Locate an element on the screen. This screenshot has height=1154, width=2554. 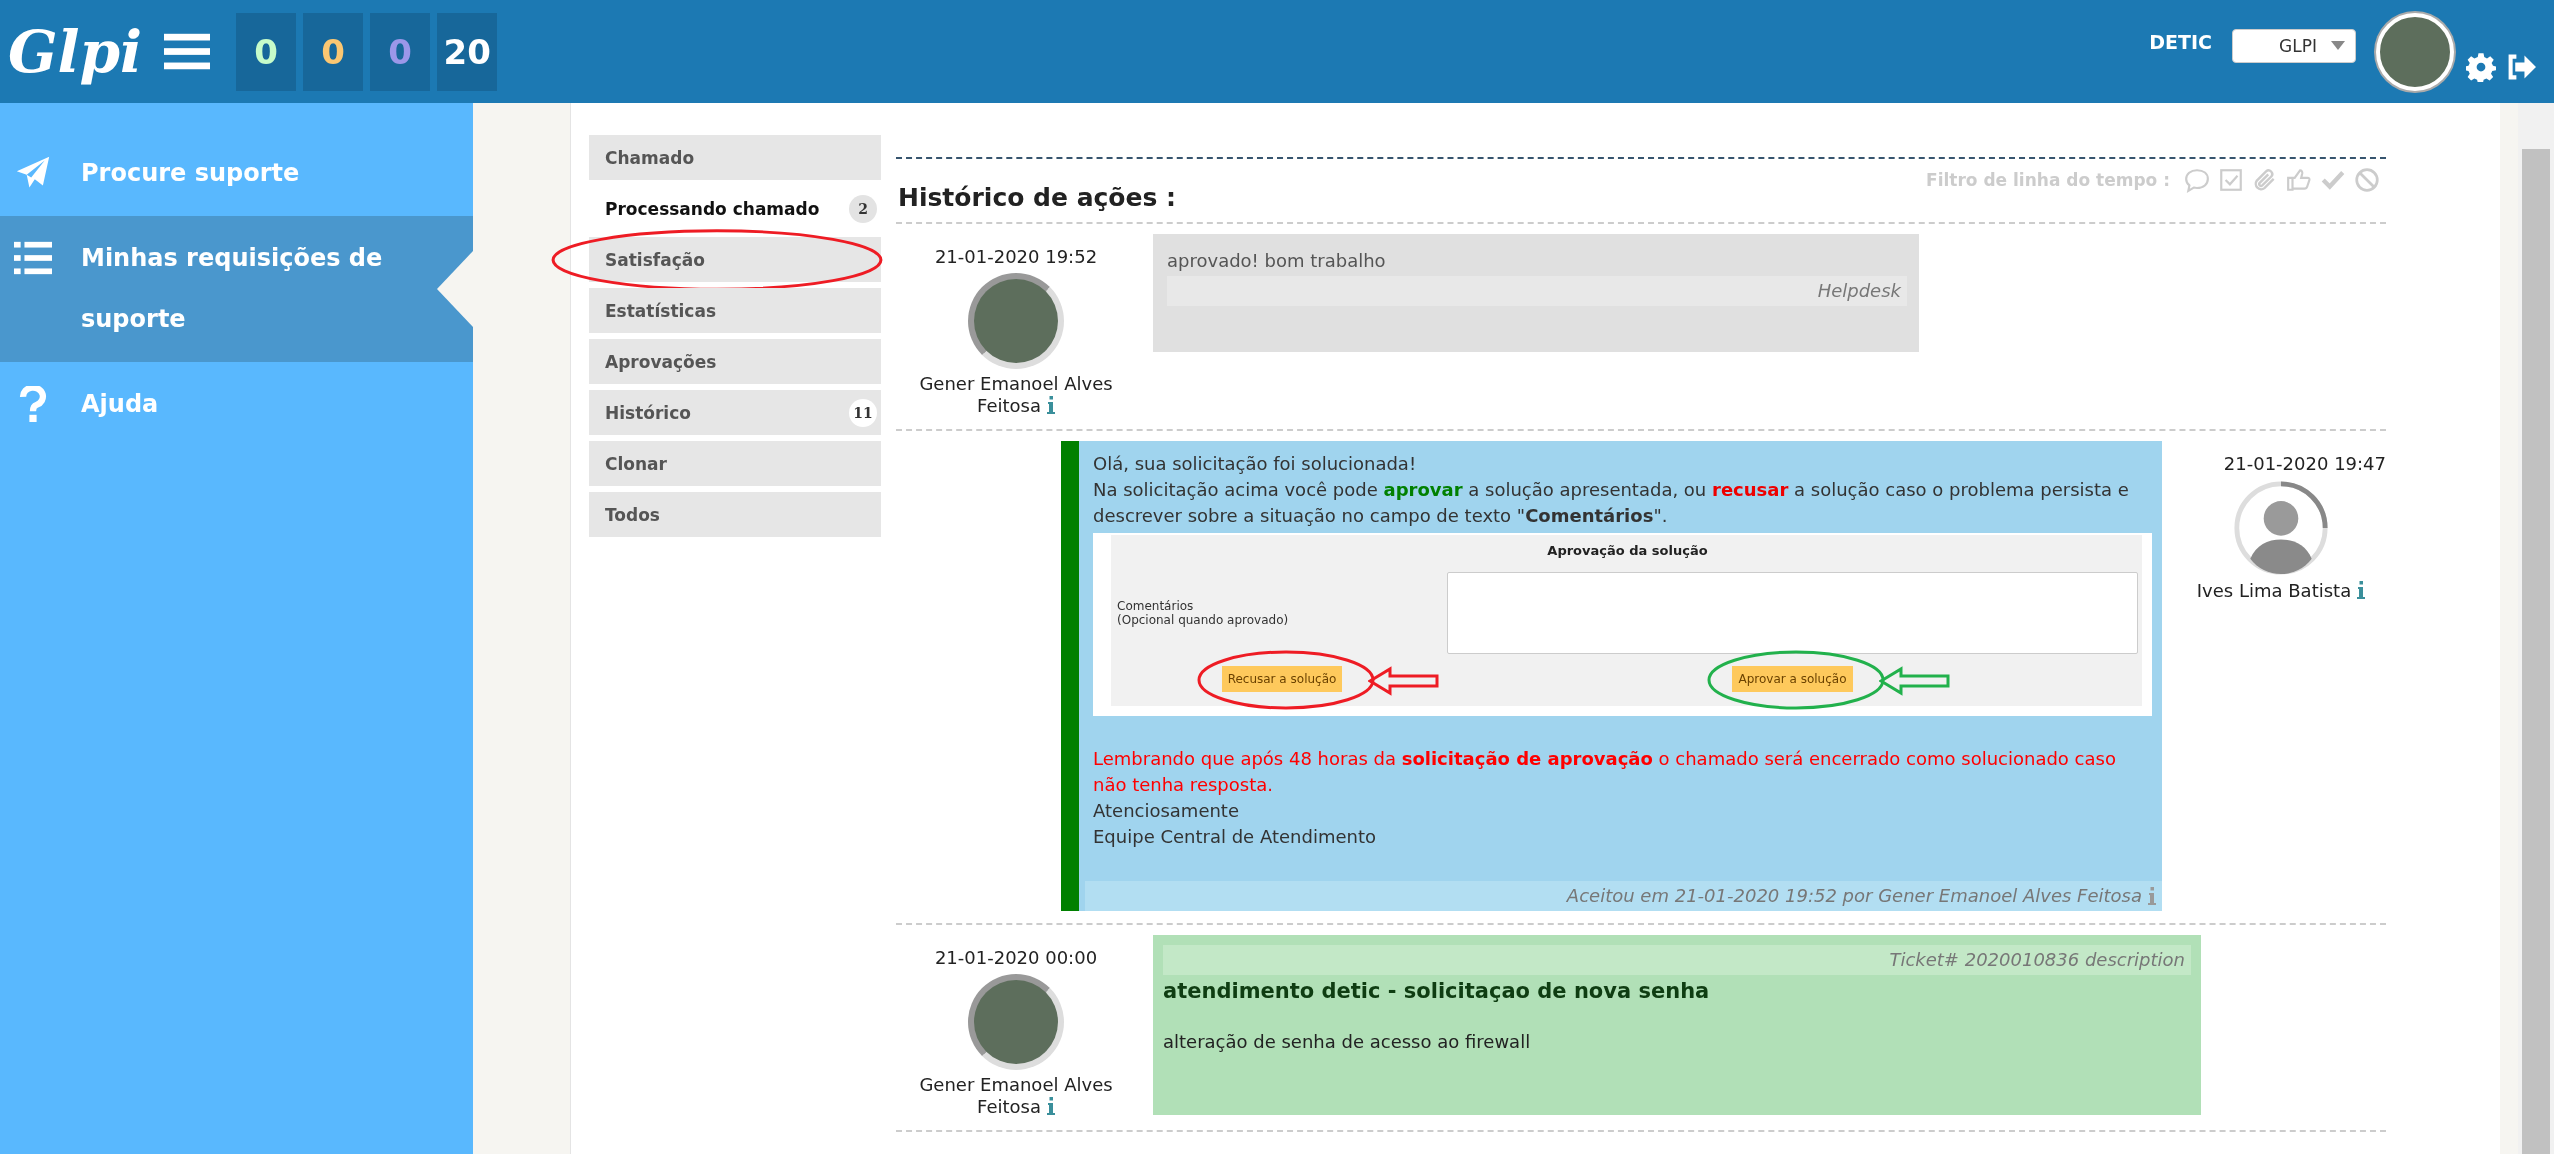
thumbs-up-icon is located at coordinates (2299, 180).